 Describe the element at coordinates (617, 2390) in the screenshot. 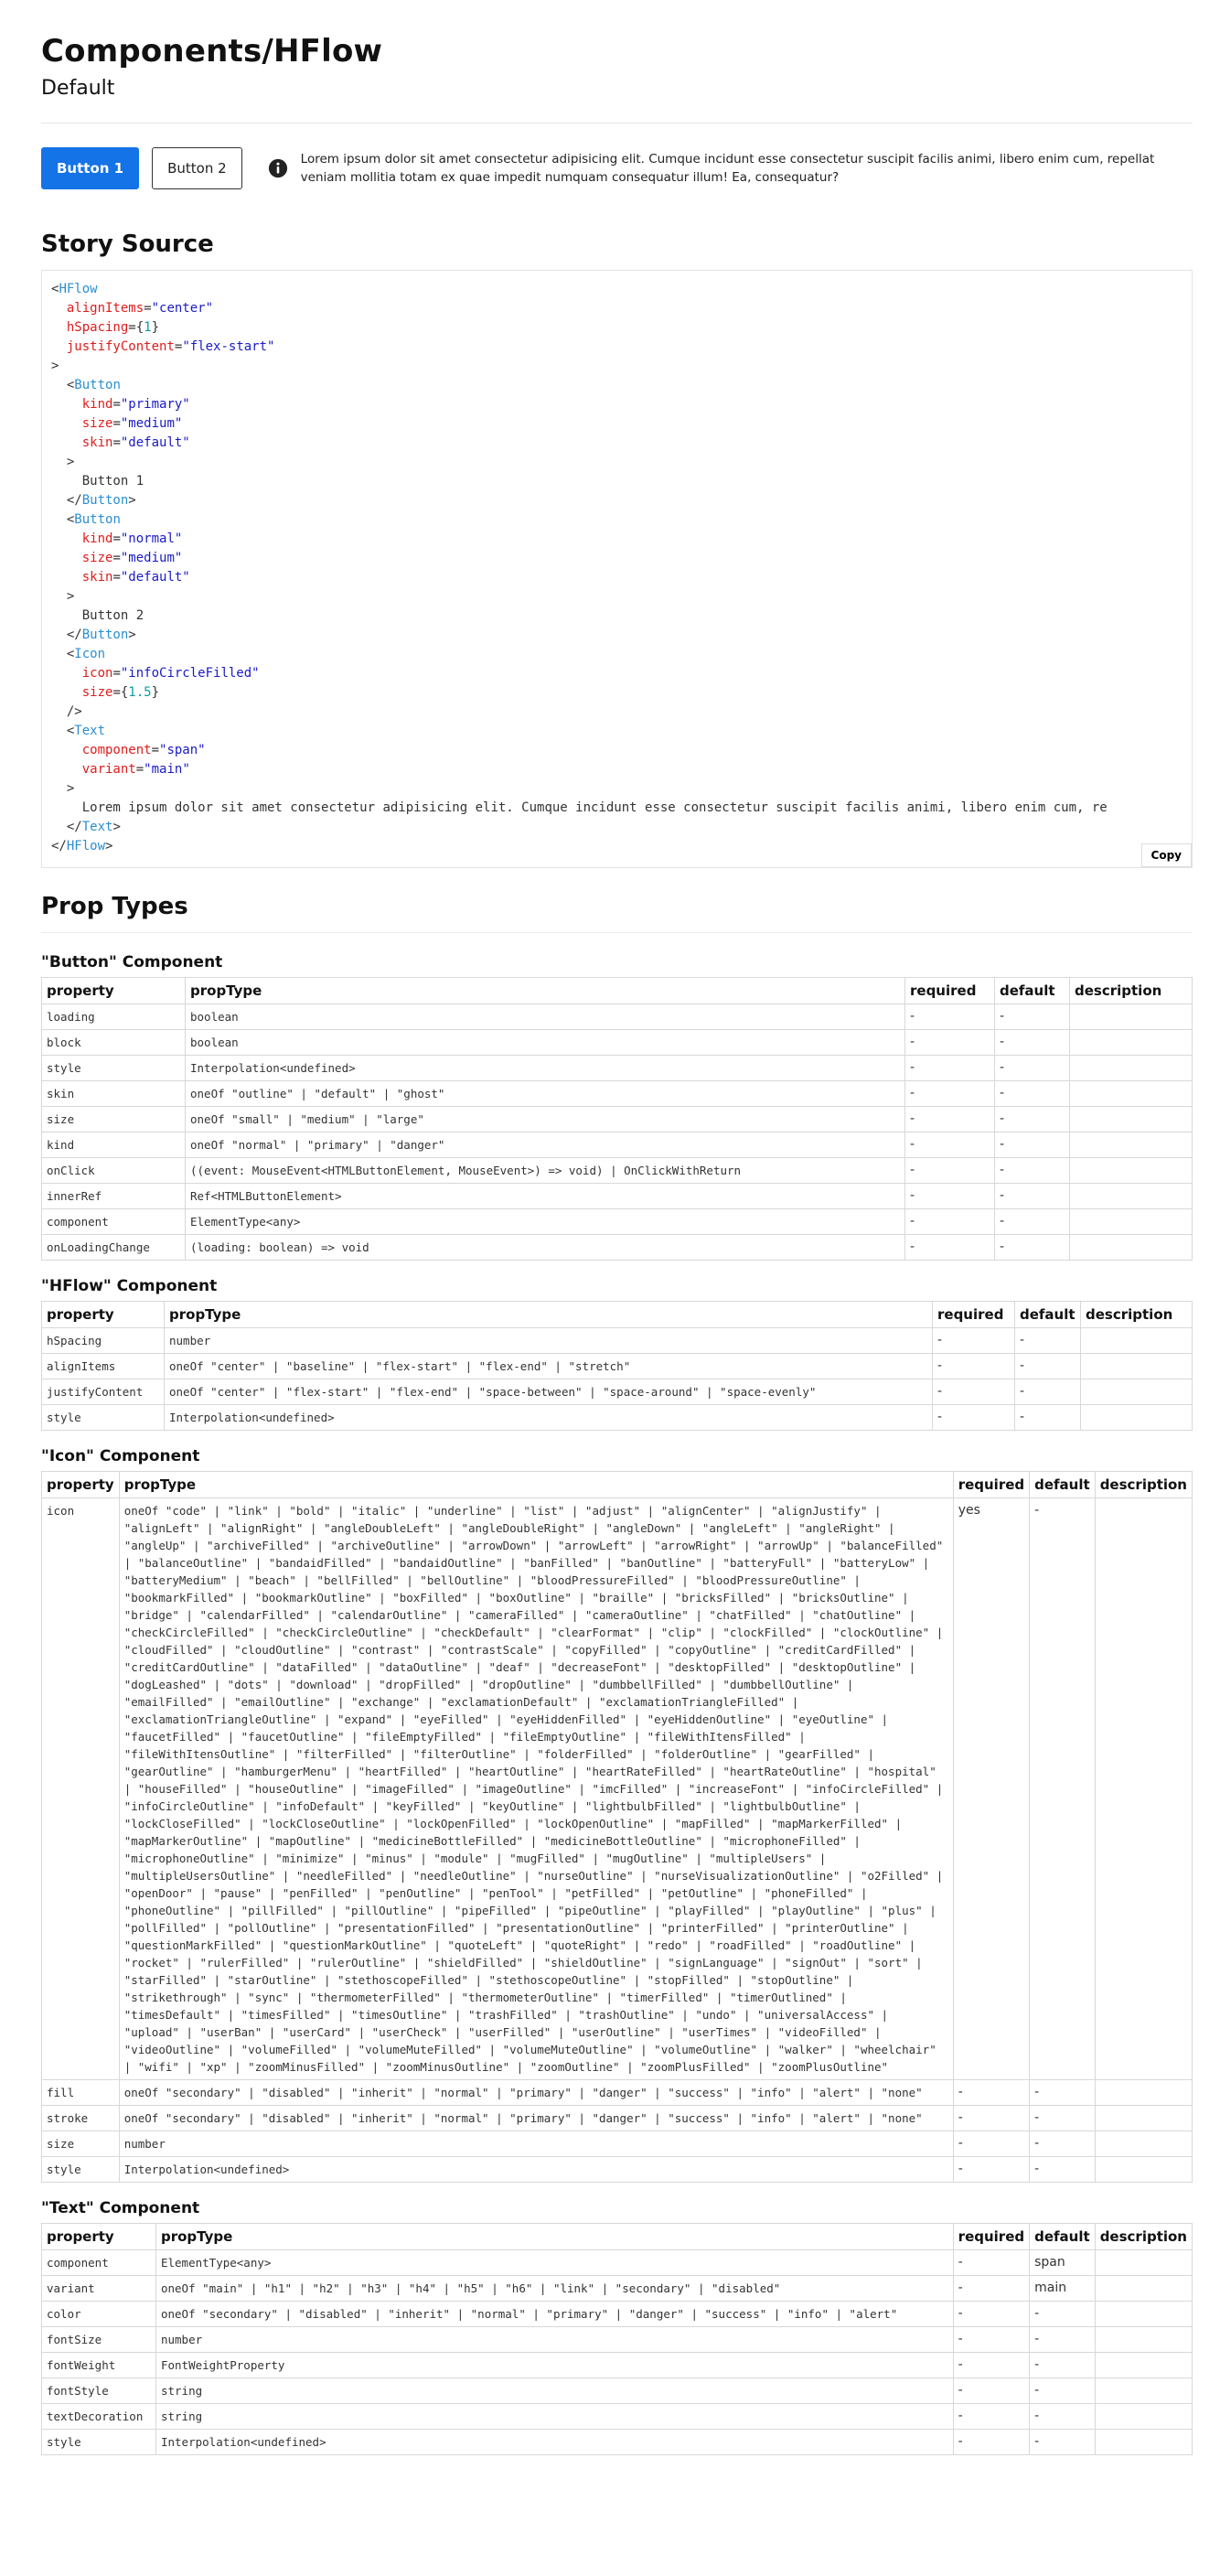

I see `table-row: fontStyle string - -` at that location.